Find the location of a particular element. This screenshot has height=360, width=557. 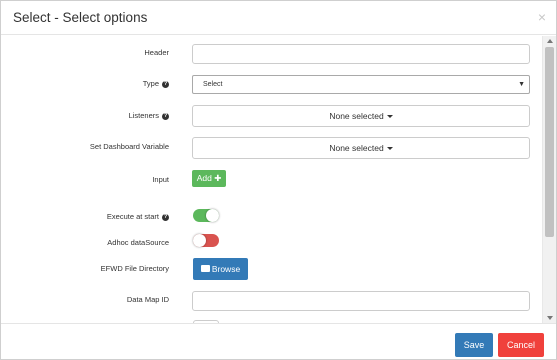

efwd-file-directory-label: EFWD File Directory is located at coordinates (134, 268).